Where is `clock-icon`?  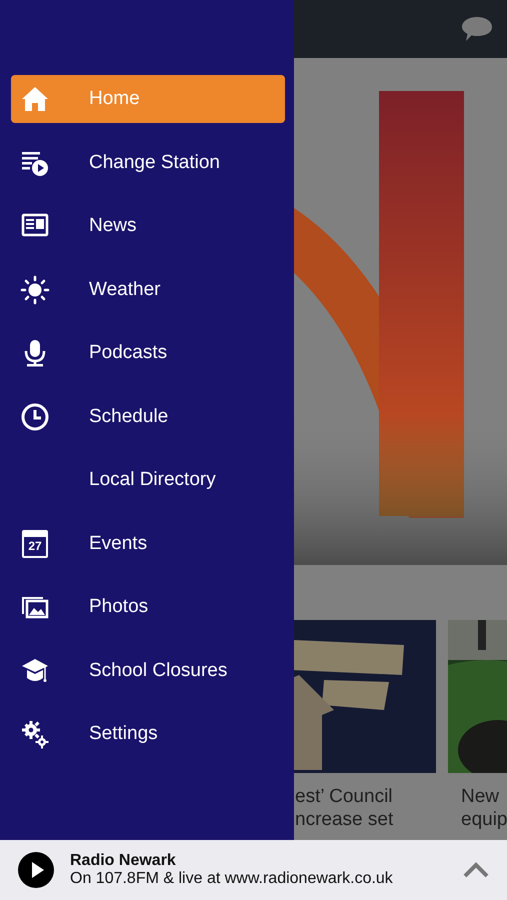 clock-icon is located at coordinates (35, 417).